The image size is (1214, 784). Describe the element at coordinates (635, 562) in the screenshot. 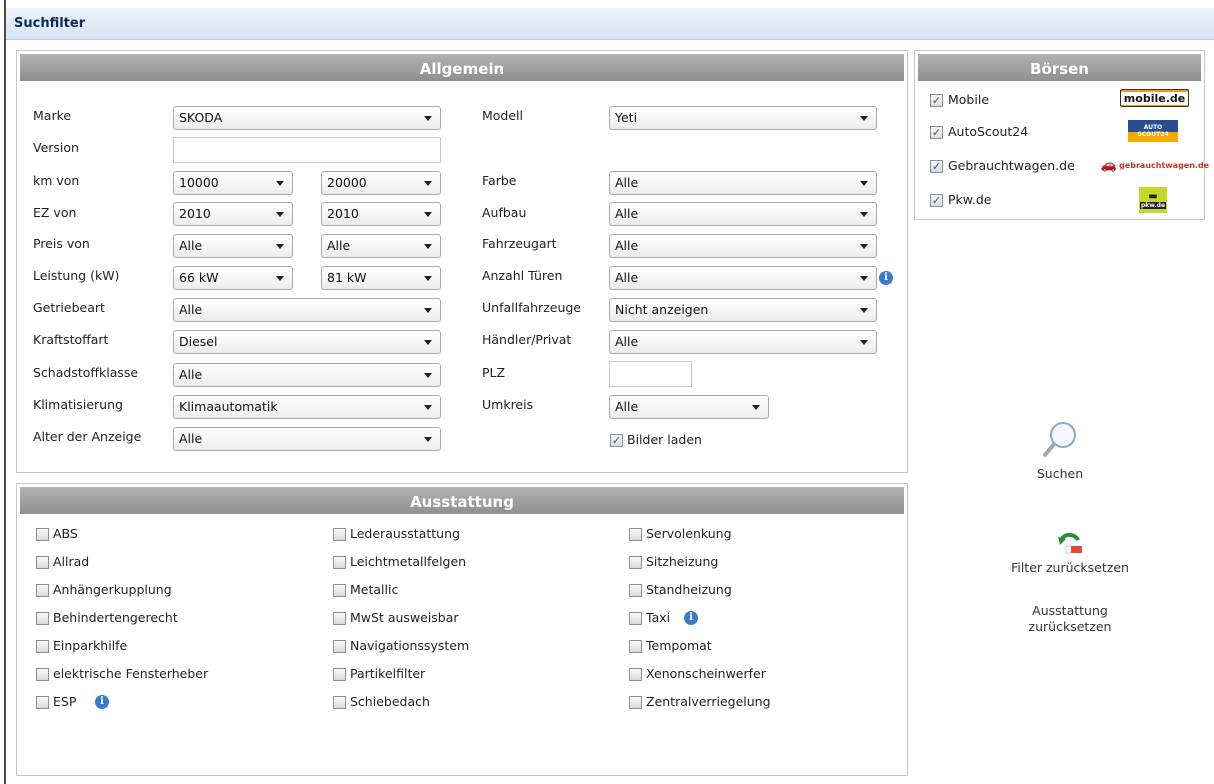

I see `checkbox-sitzheizung` at that location.